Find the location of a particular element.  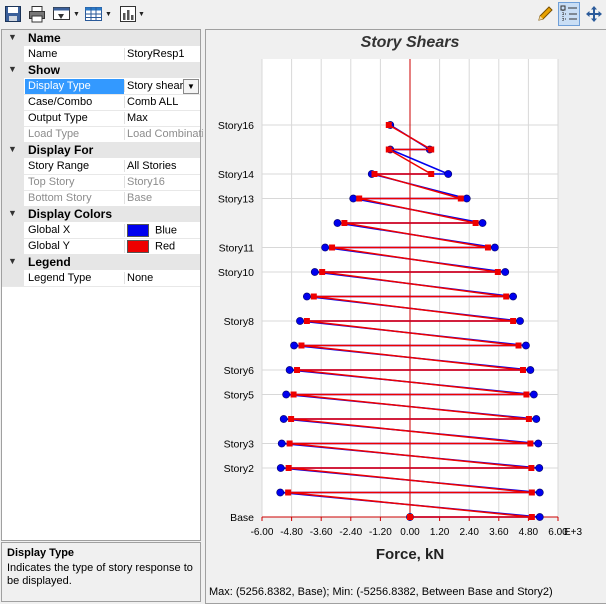

category-label: Name is located at coordinates (44, 38).